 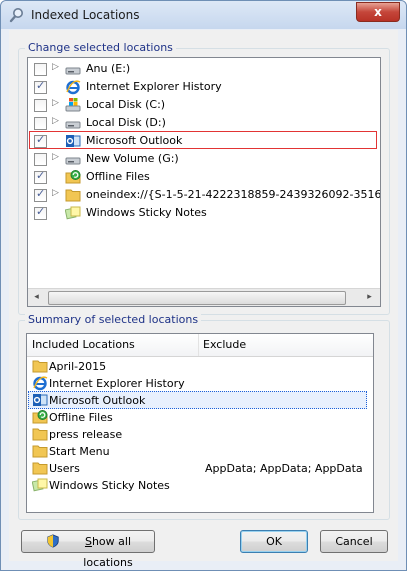 What do you see at coordinates (100, 47) in the screenshot?
I see `change-locations-title: Change selected locations` at bounding box center [100, 47].